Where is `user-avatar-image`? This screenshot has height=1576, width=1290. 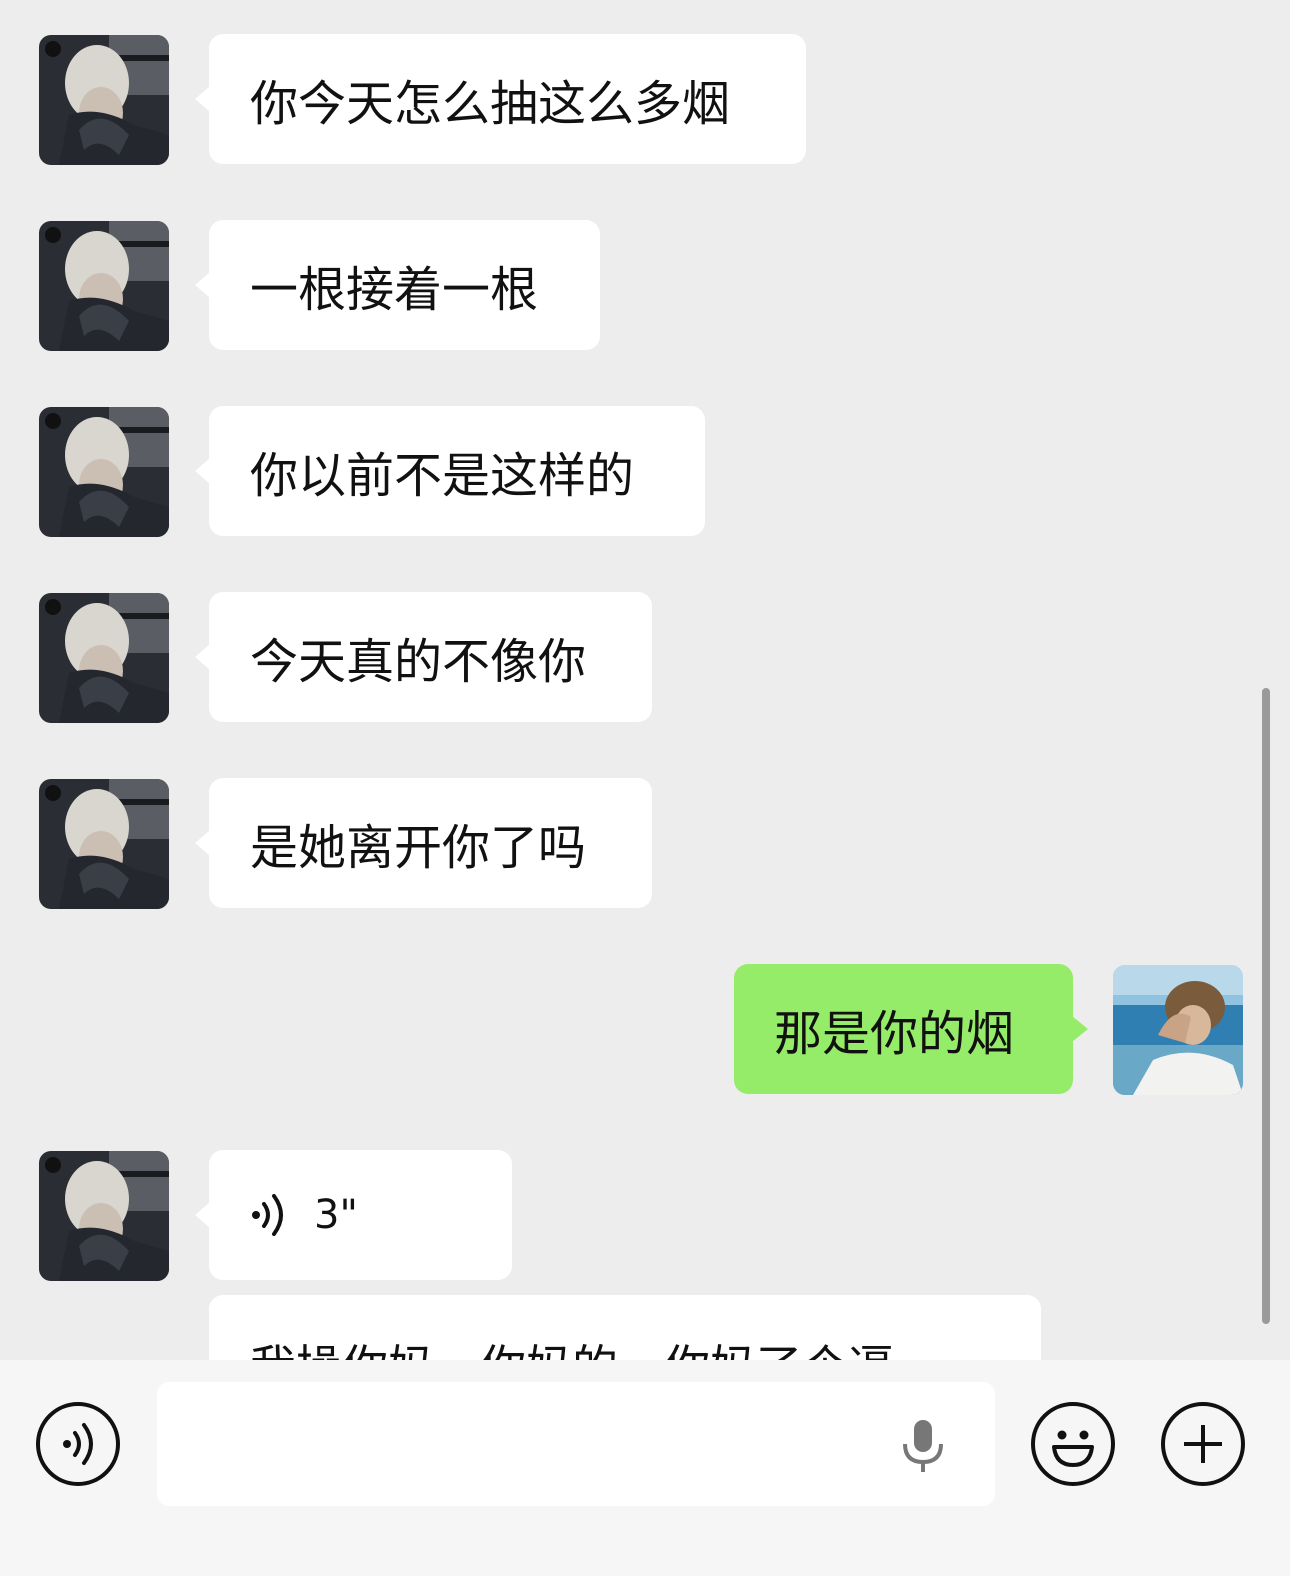 user-avatar-image is located at coordinates (1178, 1030).